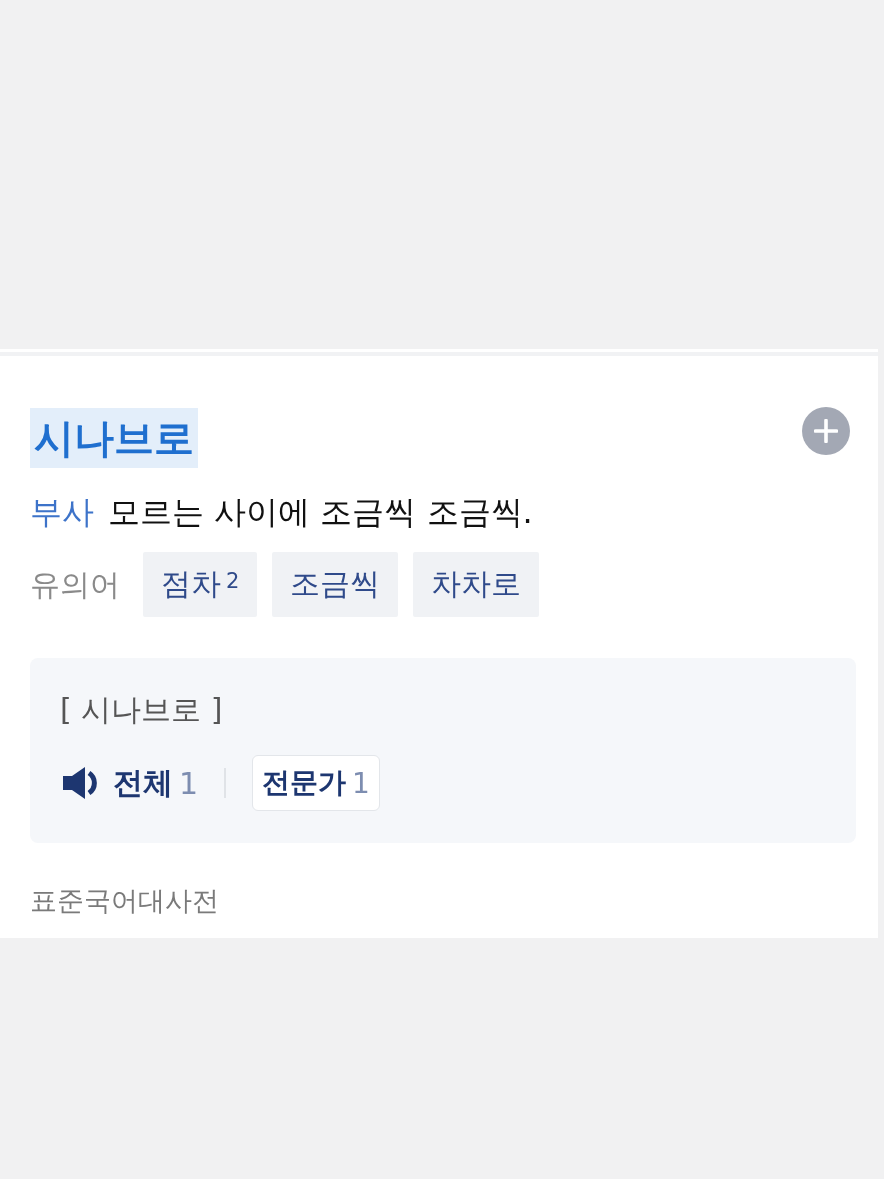 The image size is (884, 1179). What do you see at coordinates (129, 783) in the screenshot?
I see `play-pronunciation-button: 전체 1` at bounding box center [129, 783].